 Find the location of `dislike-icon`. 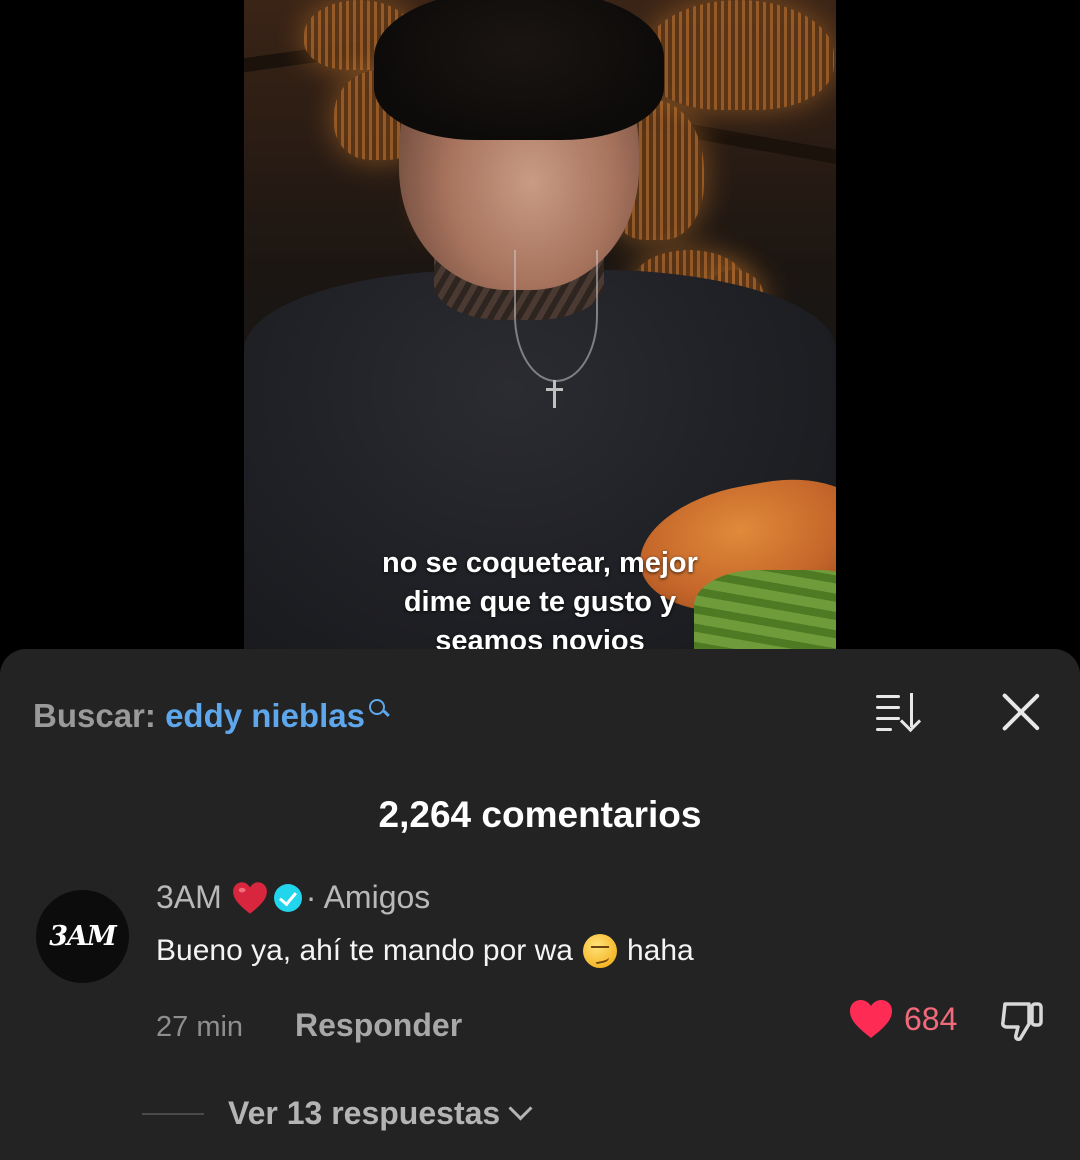

dislike-icon is located at coordinates (1023, 1021).